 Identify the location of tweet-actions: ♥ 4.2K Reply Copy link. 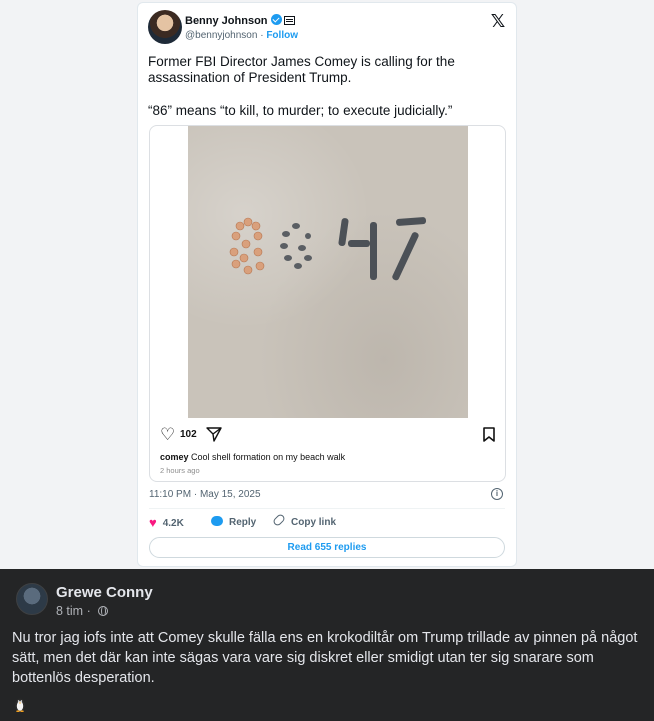
(326, 522).